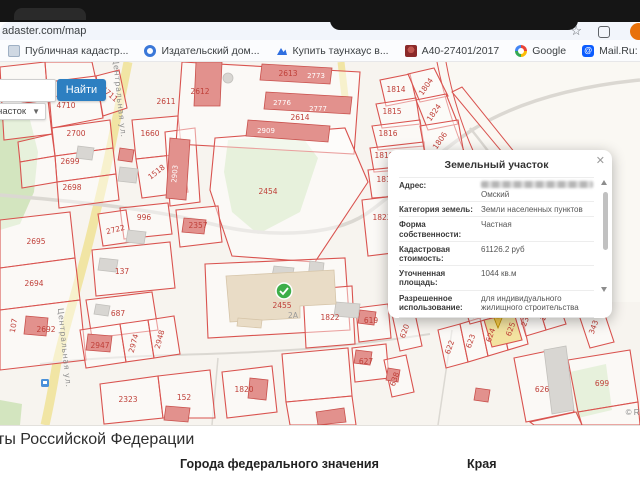 This screenshot has width=640, height=480. Describe the element at coordinates (69, 161) in the screenshot. I see `svg-text: 2699` at that location.